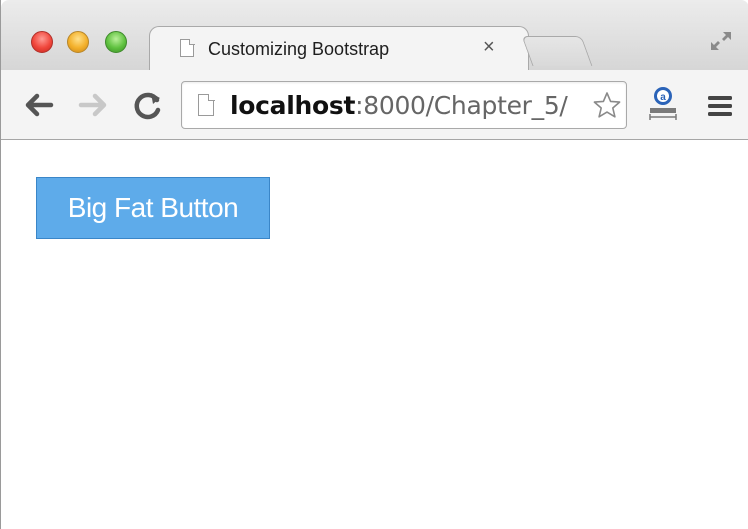 This screenshot has height=529, width=748. What do you see at coordinates (293, 105) in the screenshot?
I see `url-host: localhost` at bounding box center [293, 105].